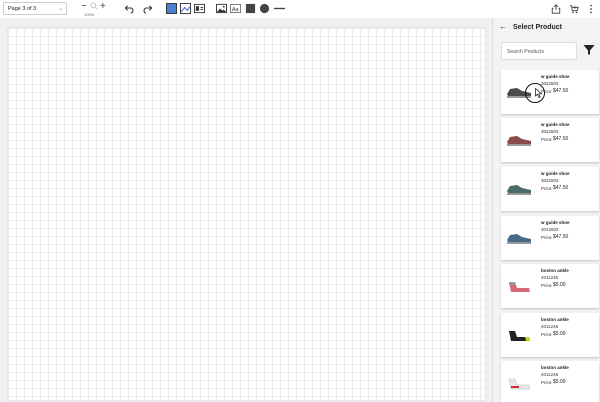  I want to click on zoom-control: − + 100%, so click(95, 10).